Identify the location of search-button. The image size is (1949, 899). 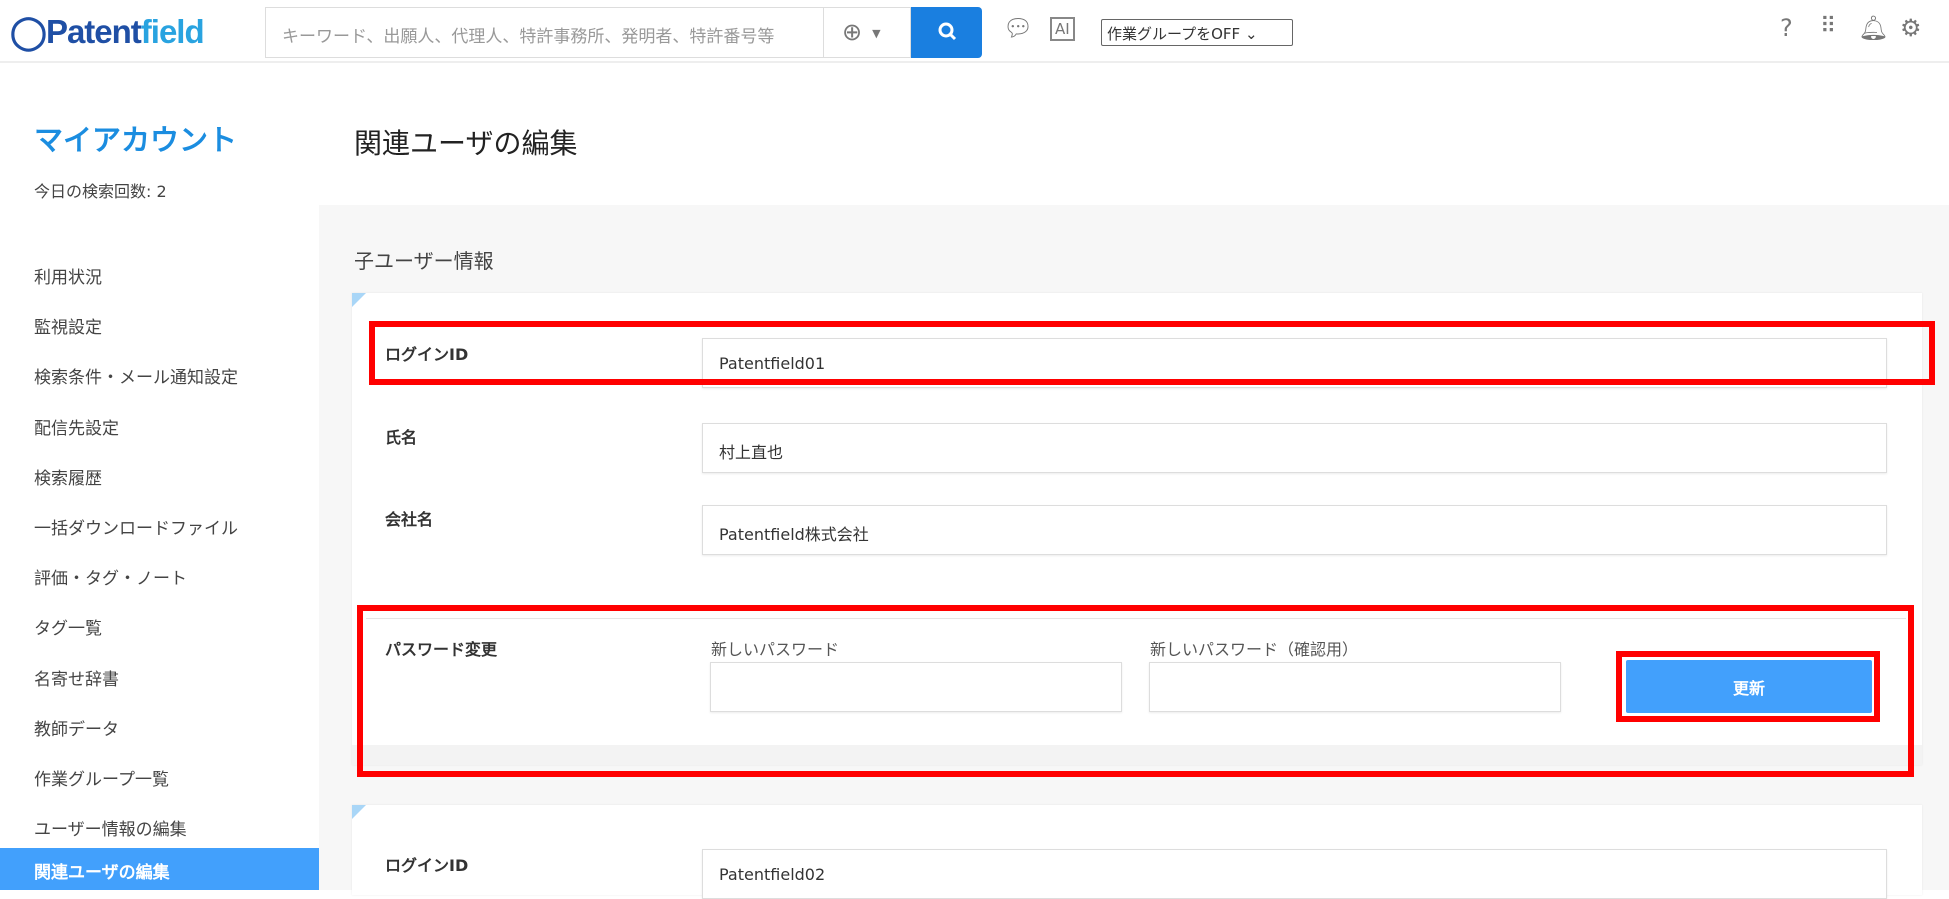
(946, 32).